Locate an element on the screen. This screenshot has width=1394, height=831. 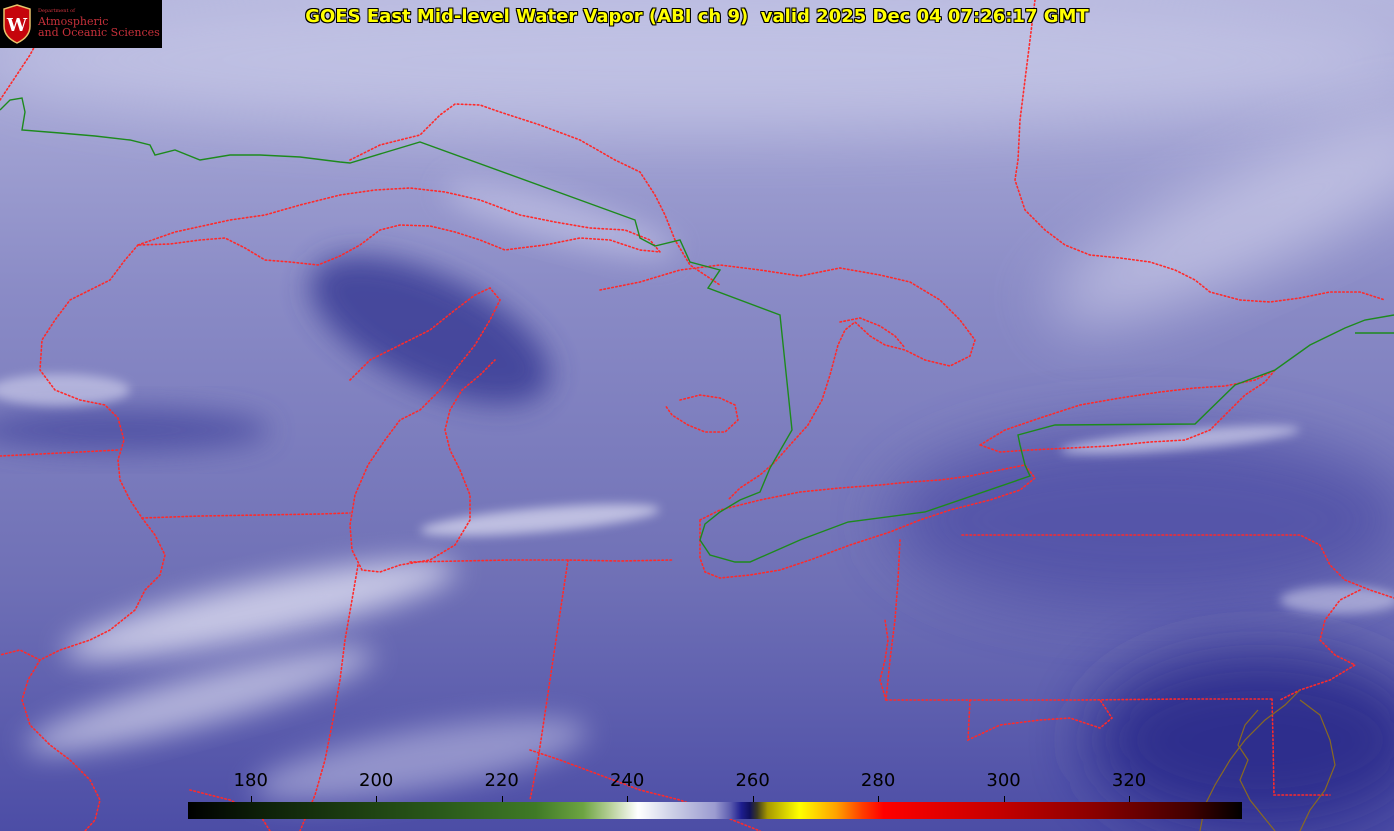
colorbar-tick-label: 260 is located at coordinates (752, 780).